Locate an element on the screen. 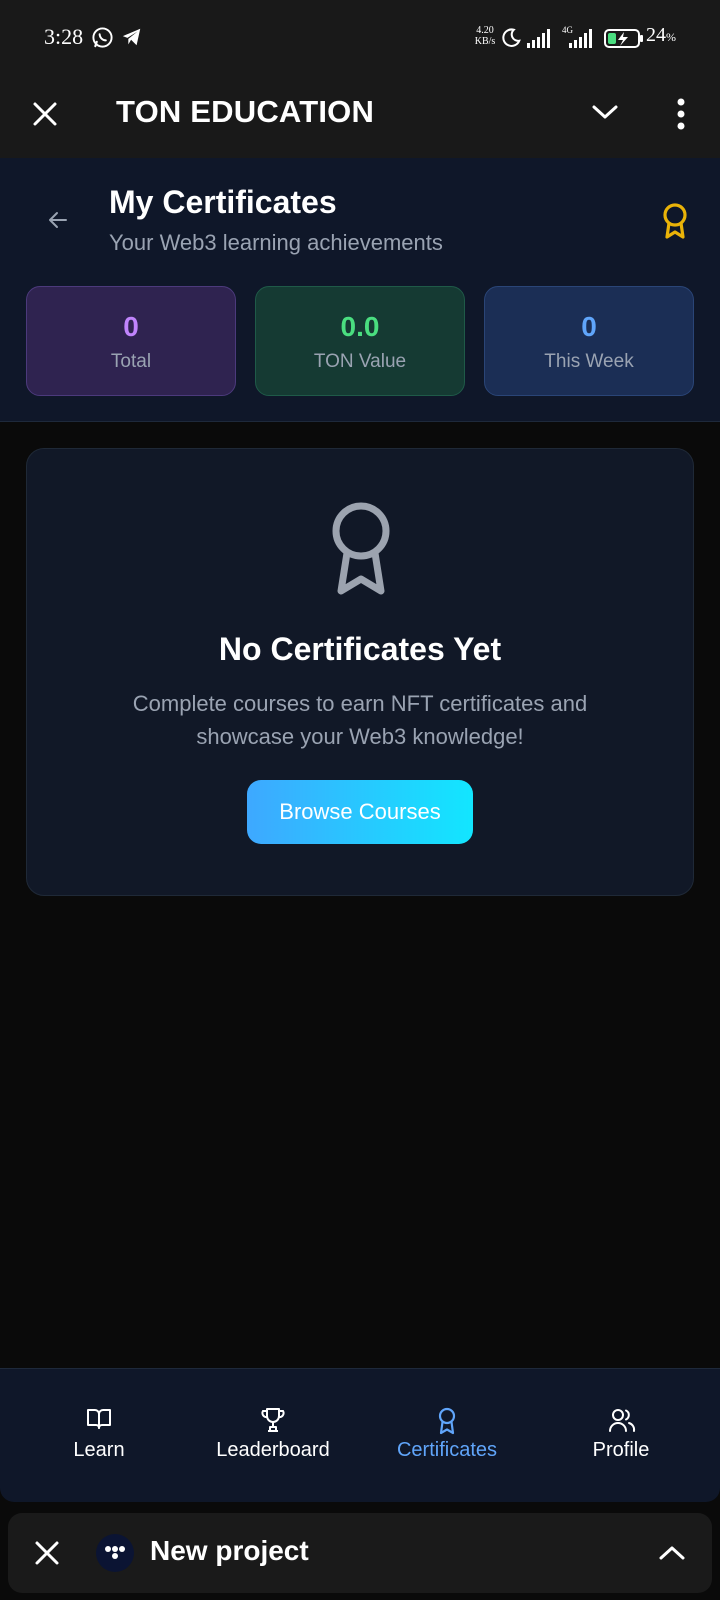 The height and width of the screenshot is (1600, 720). stat-label: TON Value is located at coordinates (360, 361).